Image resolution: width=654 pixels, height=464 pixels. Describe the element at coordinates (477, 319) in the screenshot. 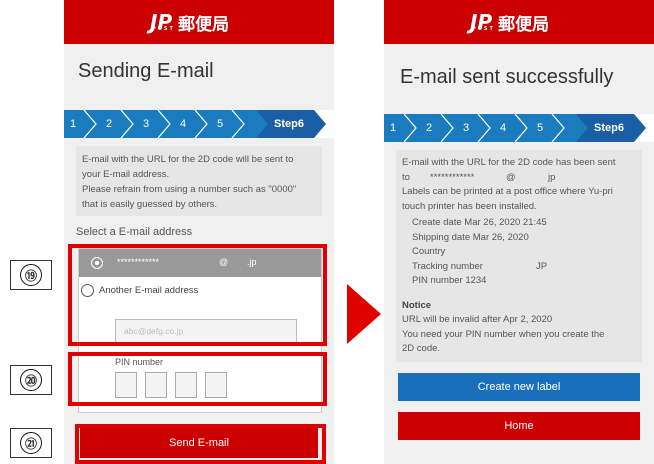

I see `notice-line: URL will be invalid after Apr 2, 2020` at that location.